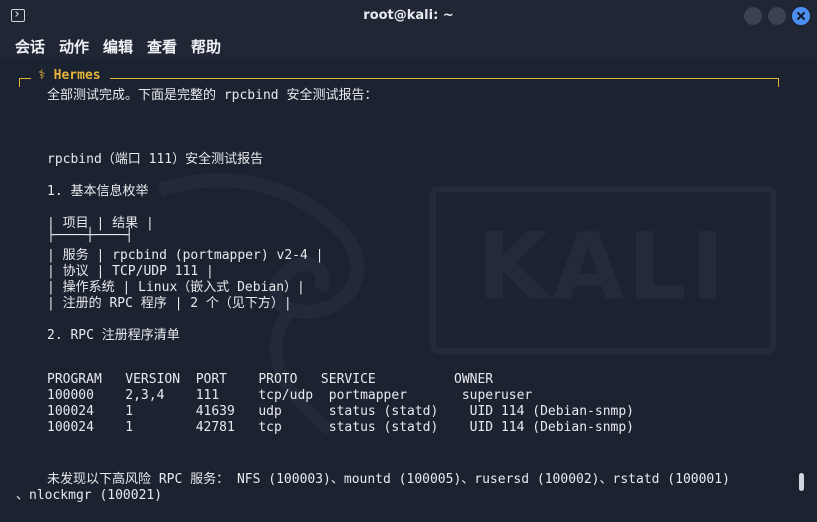 The height and width of the screenshot is (522, 817). I want to click on hermes-frame-left, so click(19, 82).